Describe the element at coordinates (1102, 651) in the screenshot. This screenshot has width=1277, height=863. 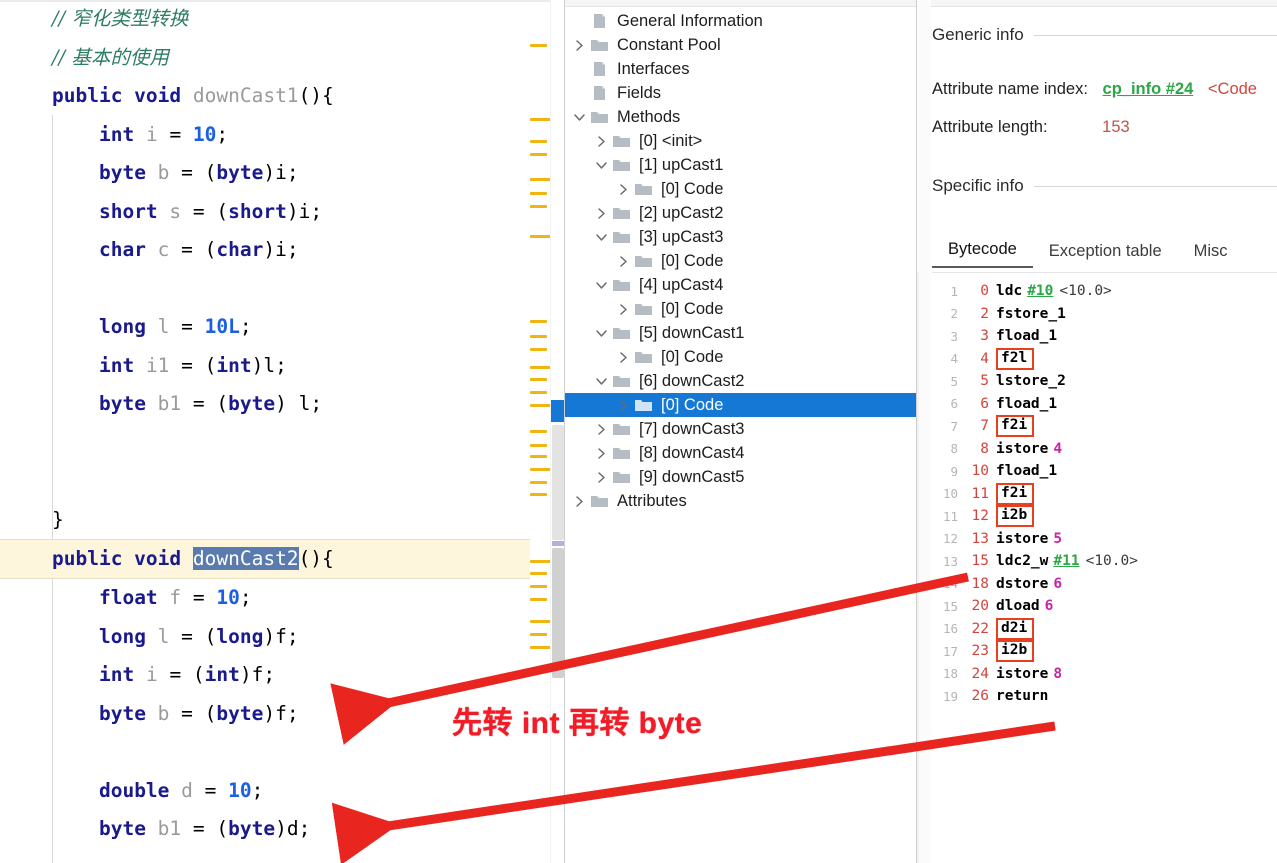
I see `bytecode-row: 17 23 i2b` at that location.